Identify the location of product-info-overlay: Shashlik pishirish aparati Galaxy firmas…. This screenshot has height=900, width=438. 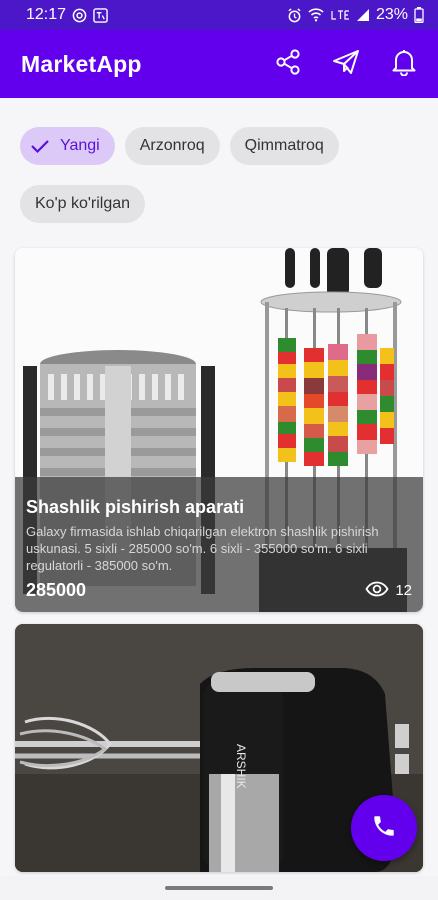
(219, 544).